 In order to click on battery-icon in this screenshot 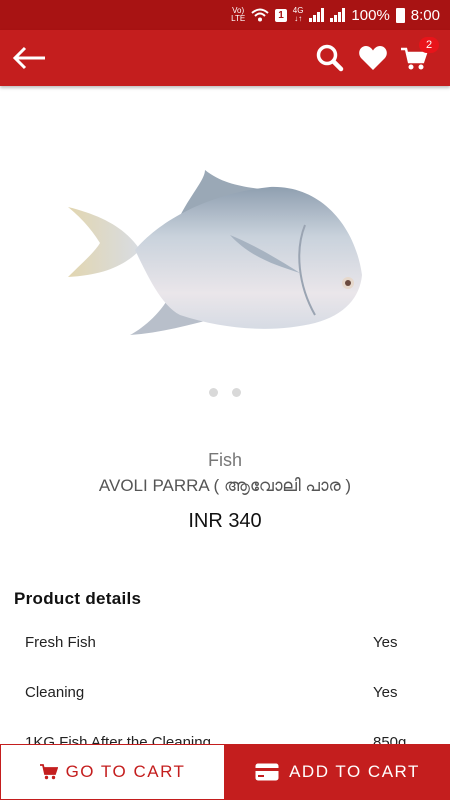, I will do `click(400, 15)`.